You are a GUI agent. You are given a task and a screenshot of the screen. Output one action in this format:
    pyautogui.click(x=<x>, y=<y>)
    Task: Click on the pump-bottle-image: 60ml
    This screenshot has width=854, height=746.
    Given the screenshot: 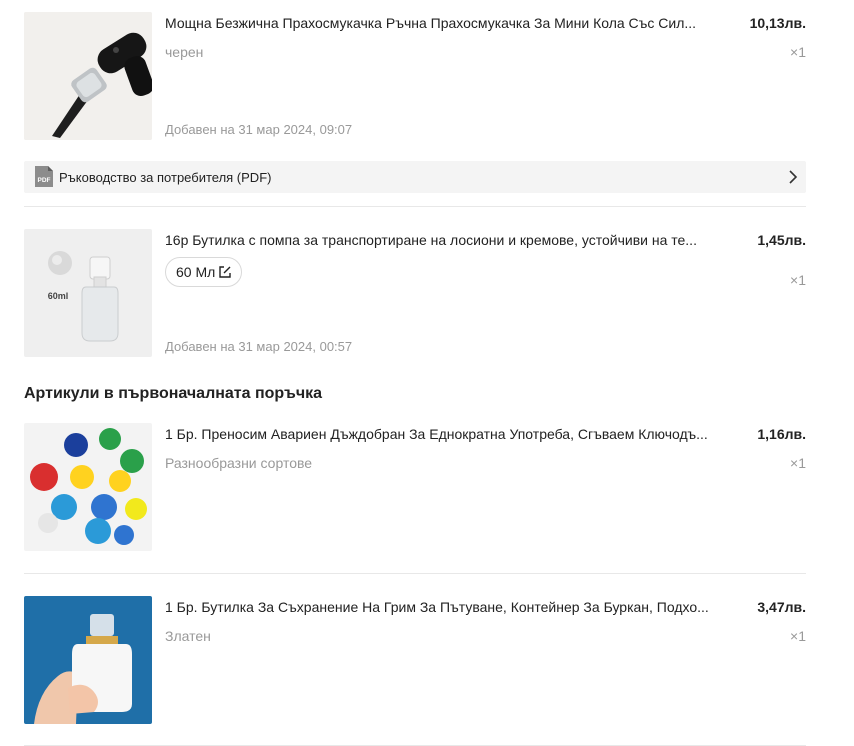 What is the action you would take?
    pyautogui.click(x=88, y=293)
    